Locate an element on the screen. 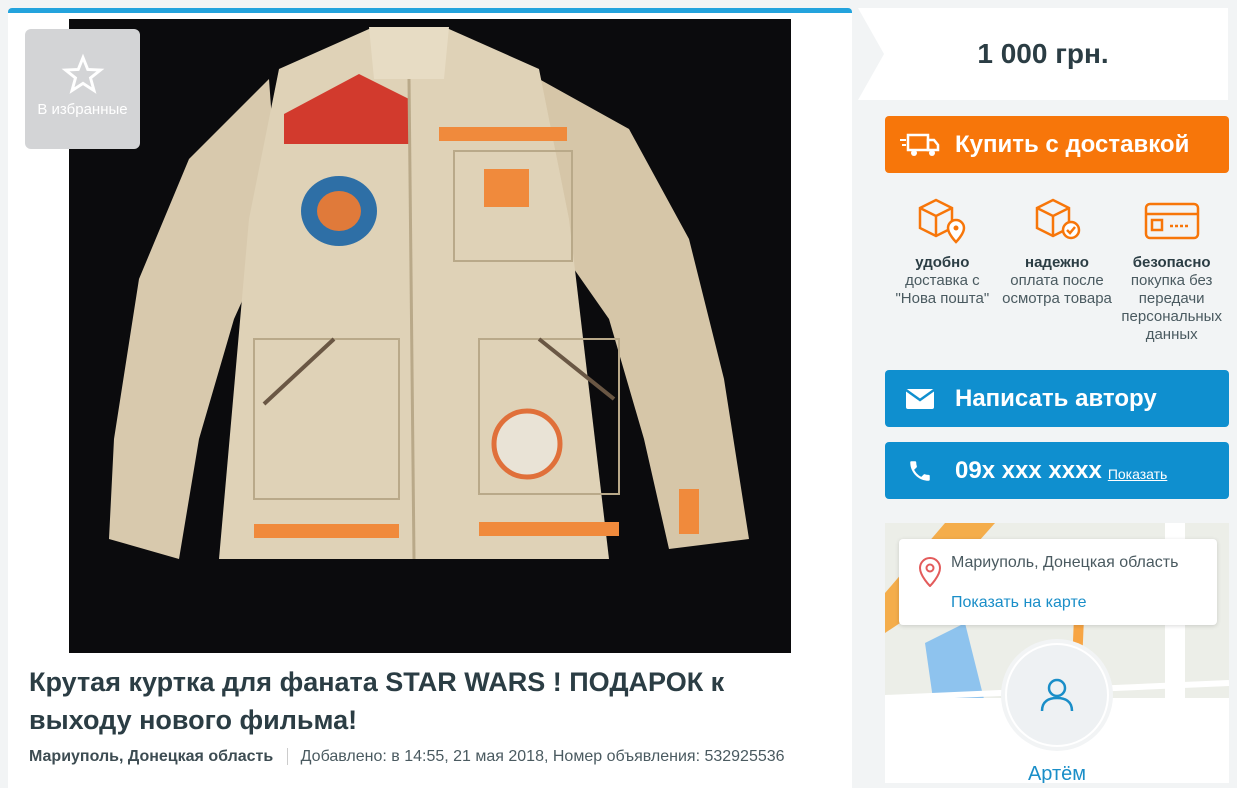  feature-title: безопасно is located at coordinates (1171, 262).